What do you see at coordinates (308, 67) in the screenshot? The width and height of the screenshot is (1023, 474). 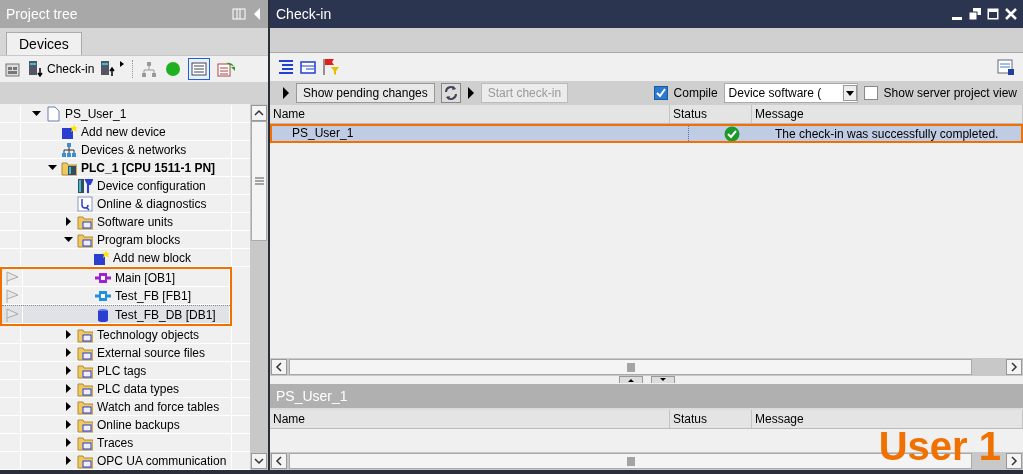 I see `folder-list-icon` at bounding box center [308, 67].